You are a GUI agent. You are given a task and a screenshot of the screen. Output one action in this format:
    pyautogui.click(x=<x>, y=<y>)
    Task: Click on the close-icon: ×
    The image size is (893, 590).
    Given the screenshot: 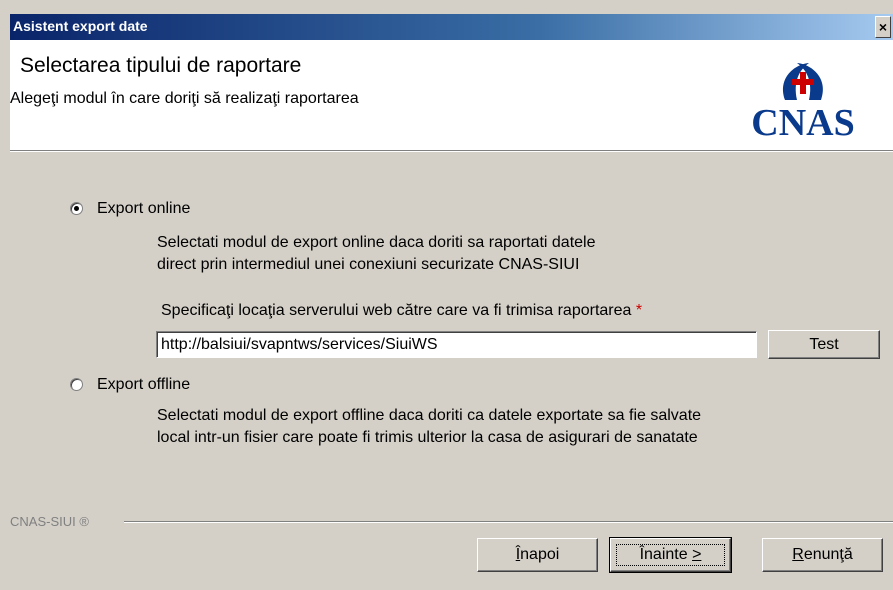 What is the action you would take?
    pyautogui.click(x=883, y=27)
    